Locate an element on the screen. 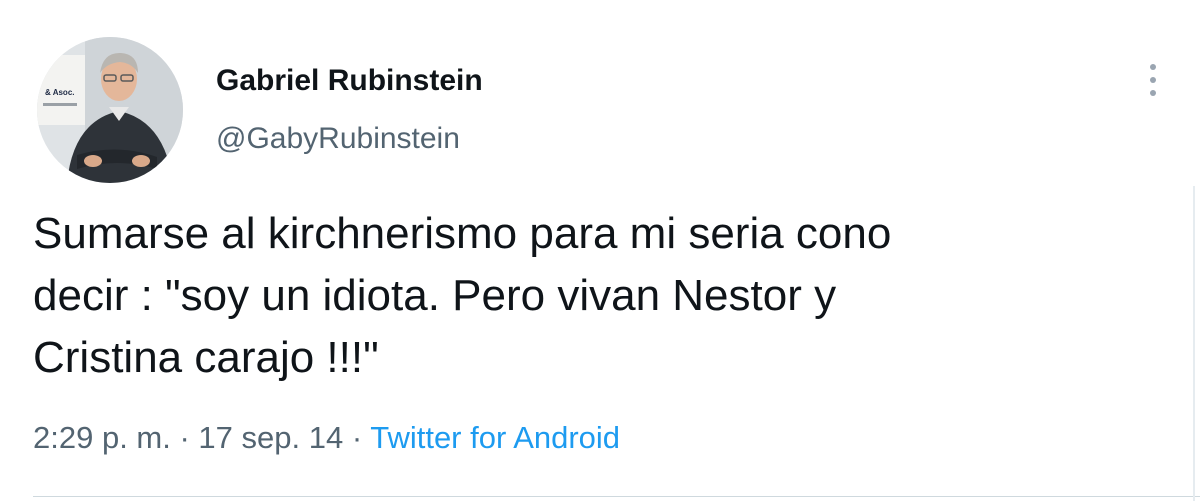 This screenshot has height=501, width=1200. more-vertical-icon is located at coordinates (1153, 67).